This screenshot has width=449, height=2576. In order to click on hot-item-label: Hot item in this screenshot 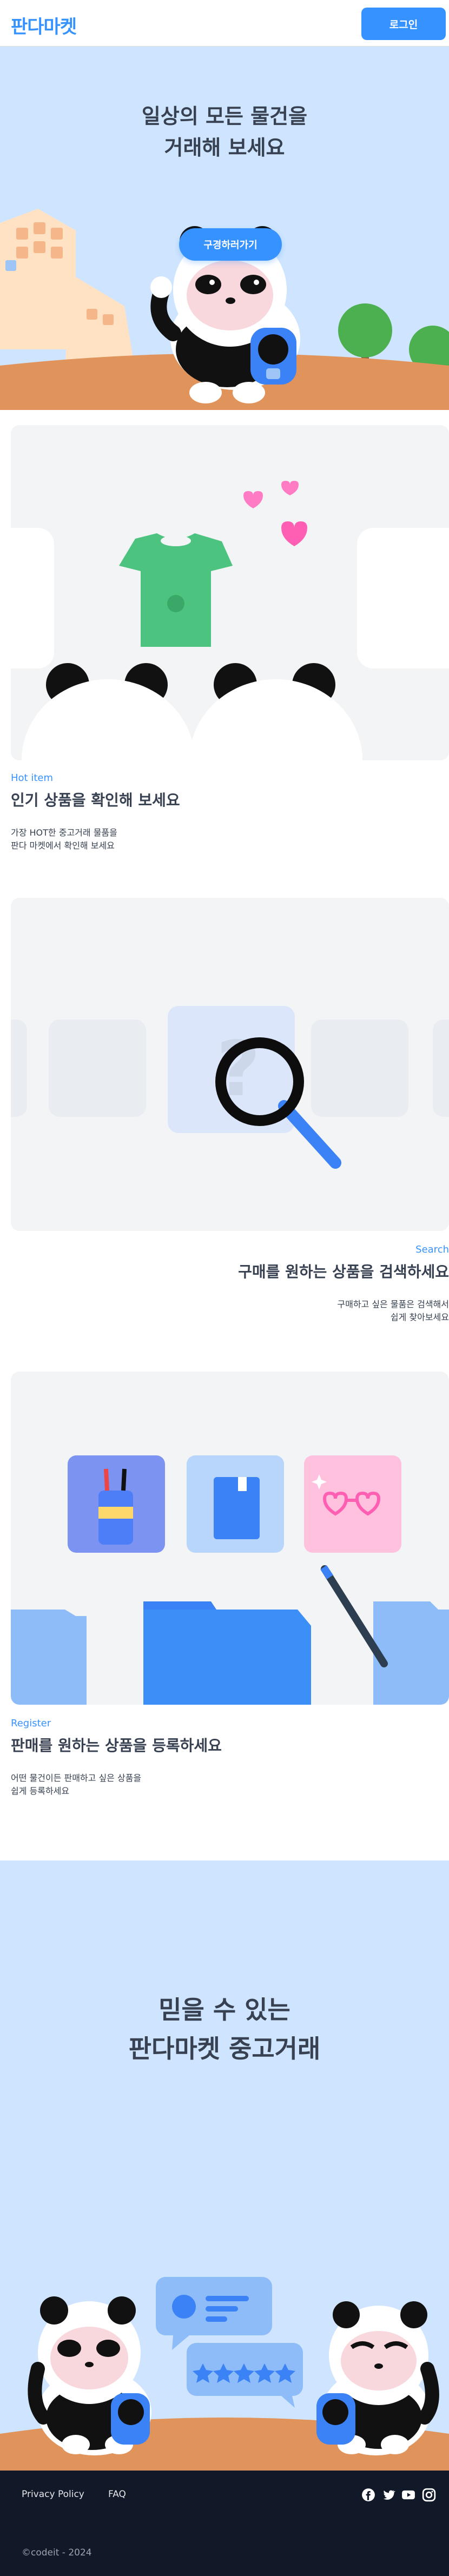, I will do `click(32, 778)`.